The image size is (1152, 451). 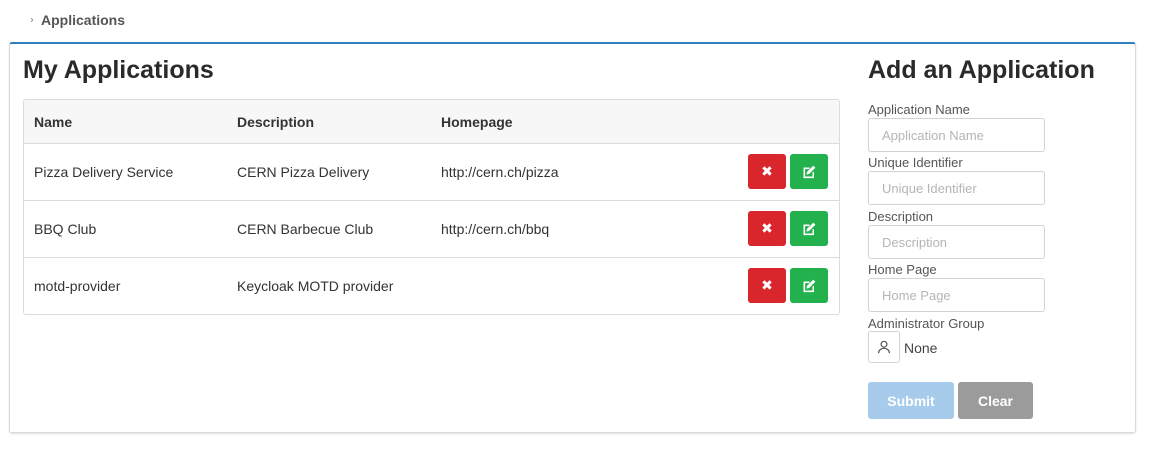 What do you see at coordinates (303, 172) in the screenshot?
I see `app-description: CERN Pizza Delivery` at bounding box center [303, 172].